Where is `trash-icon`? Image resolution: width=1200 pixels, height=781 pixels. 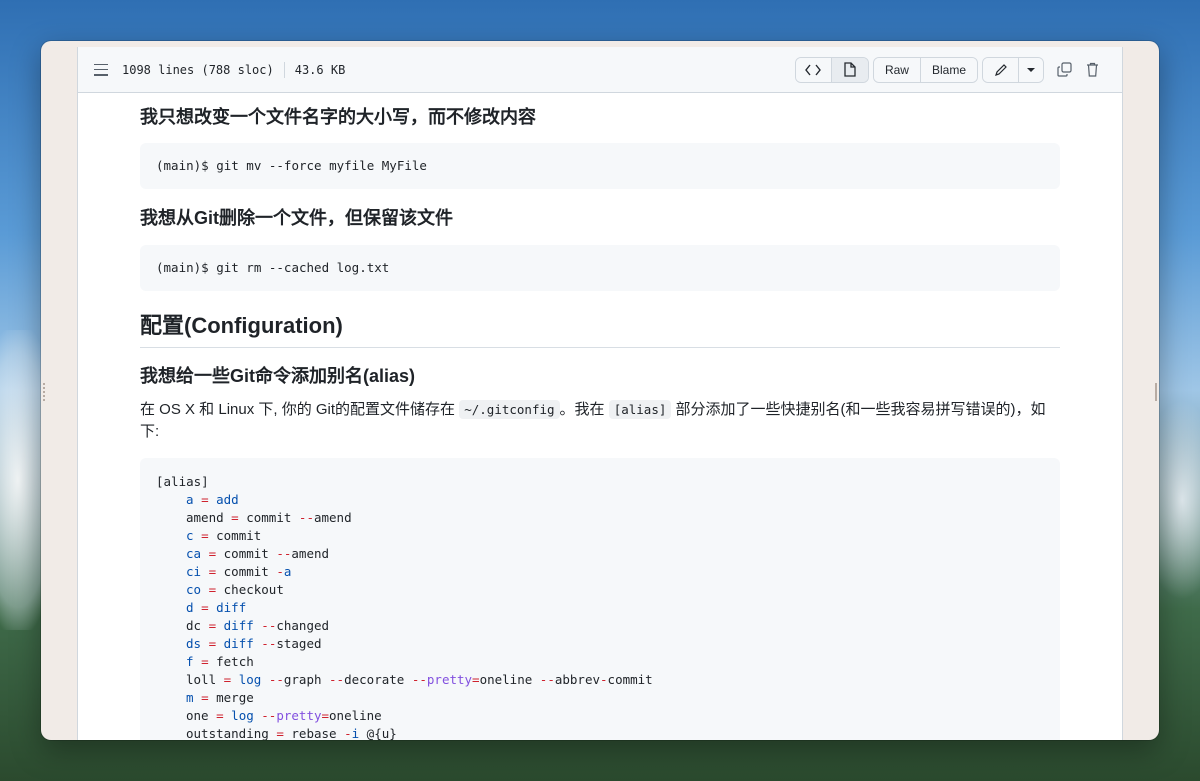
trash-icon is located at coordinates (1092, 69).